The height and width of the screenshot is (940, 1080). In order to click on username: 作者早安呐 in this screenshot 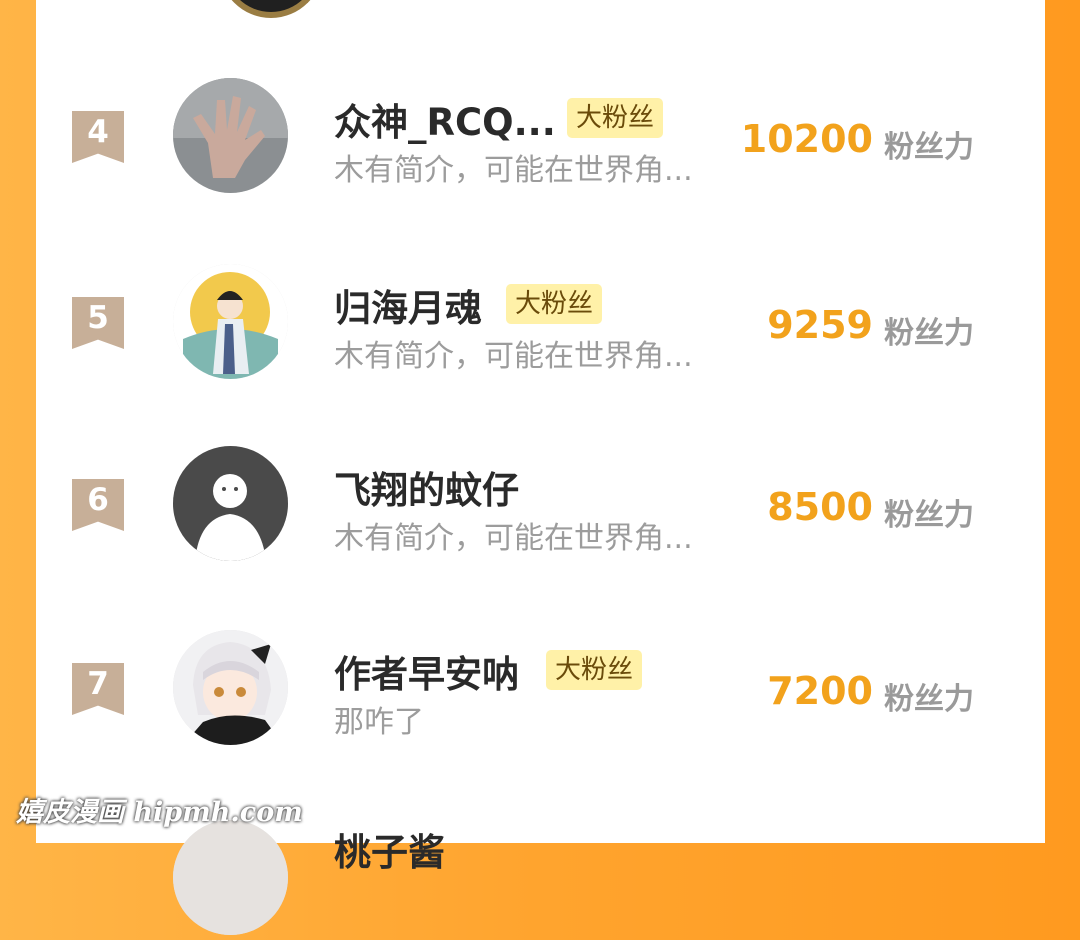, I will do `click(426, 671)`.